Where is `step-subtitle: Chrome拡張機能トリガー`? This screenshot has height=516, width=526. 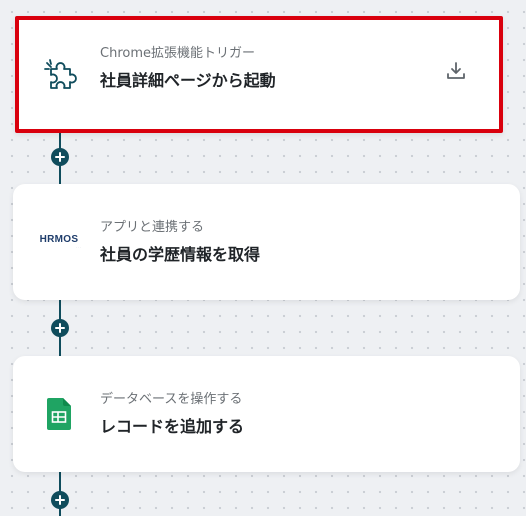 step-subtitle: Chrome拡張機能トリガー is located at coordinates (177, 53).